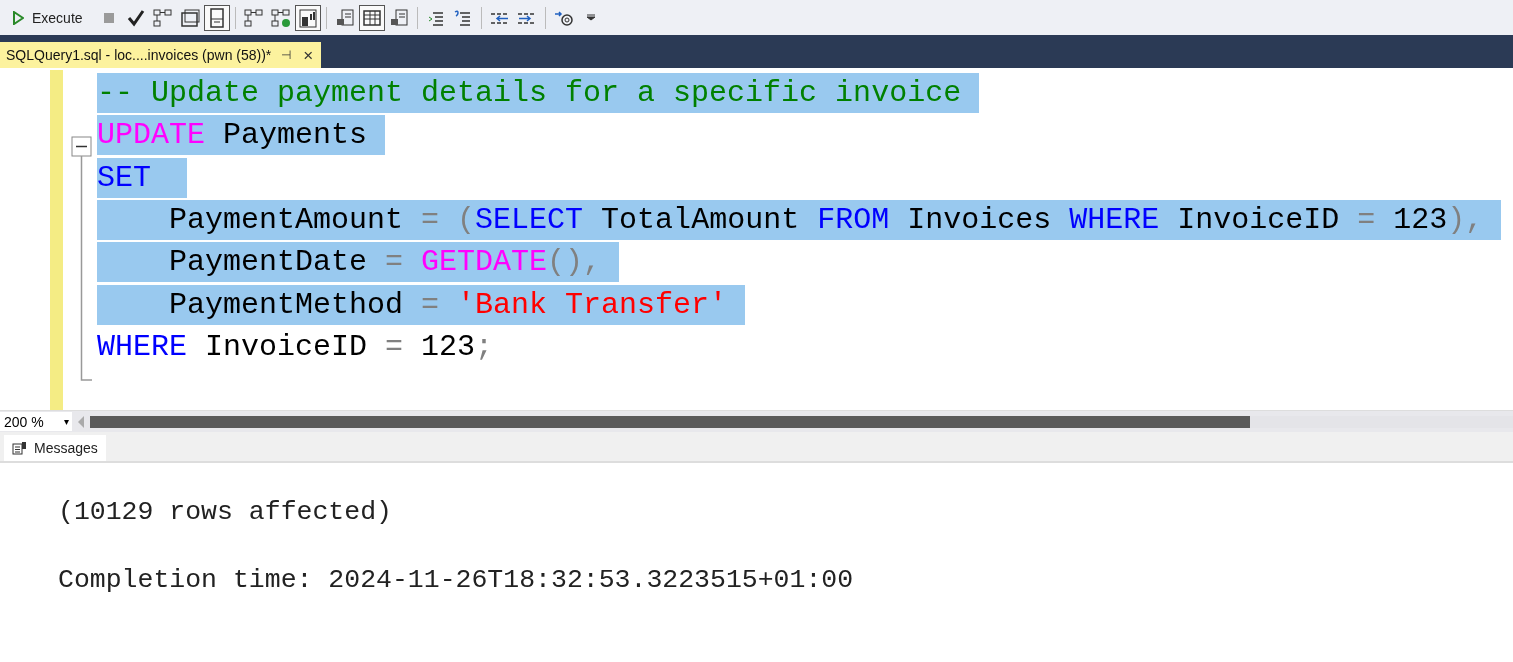  Describe the element at coordinates (296, 347) in the screenshot. I see `code-line: WHERE InvoiceID = 123;` at that location.